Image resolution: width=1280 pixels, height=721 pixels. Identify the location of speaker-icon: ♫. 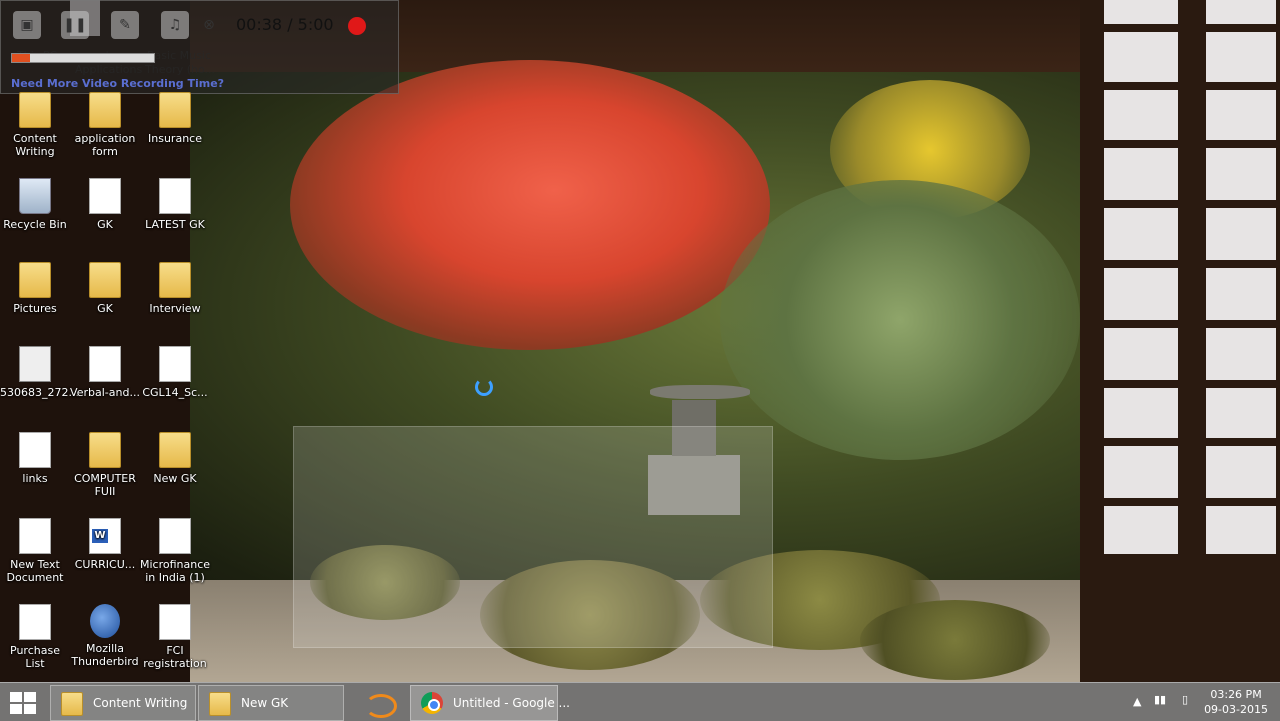
(175, 25).